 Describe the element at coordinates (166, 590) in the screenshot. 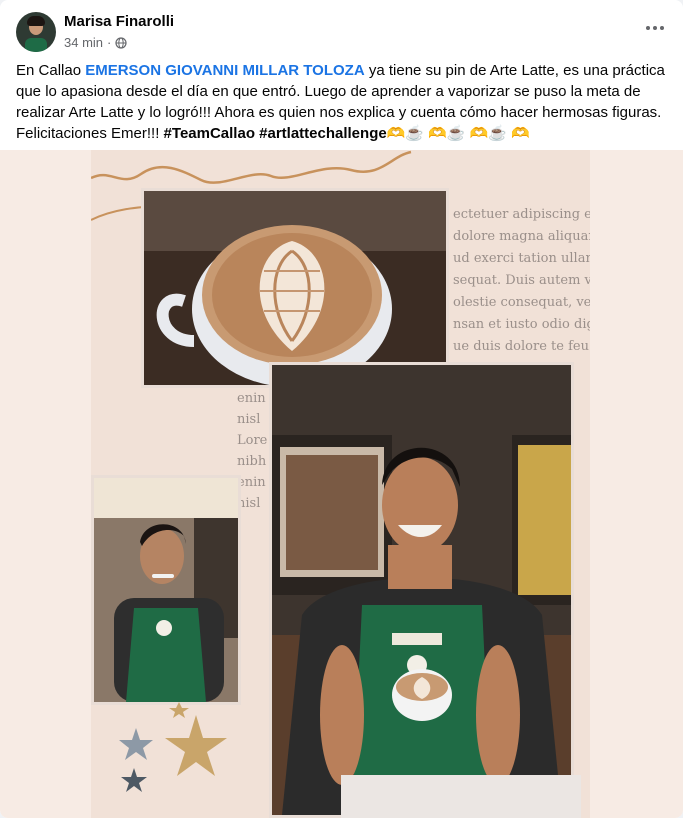

I see `barista-photo-small` at that location.